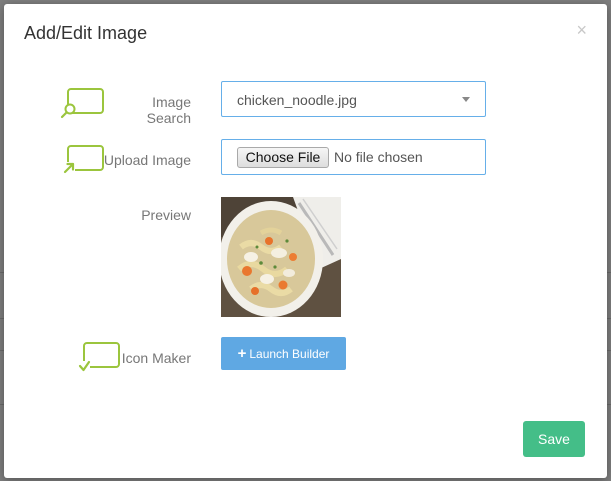 The width and height of the screenshot is (611, 481). What do you see at coordinates (168, 110) in the screenshot?
I see `image-search-label: Image Search` at bounding box center [168, 110].